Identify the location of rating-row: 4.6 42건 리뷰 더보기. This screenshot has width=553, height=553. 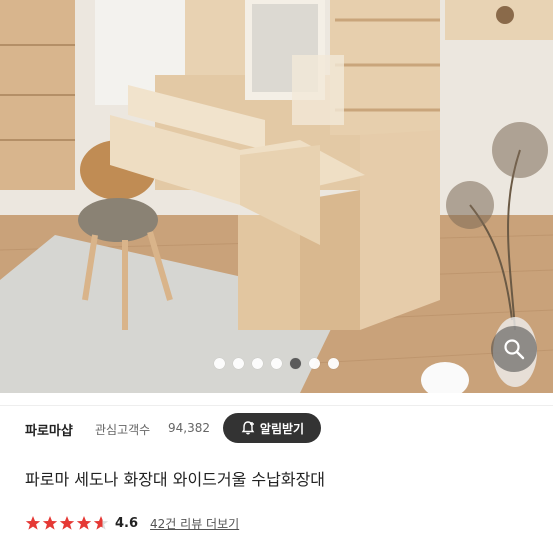
(132, 523).